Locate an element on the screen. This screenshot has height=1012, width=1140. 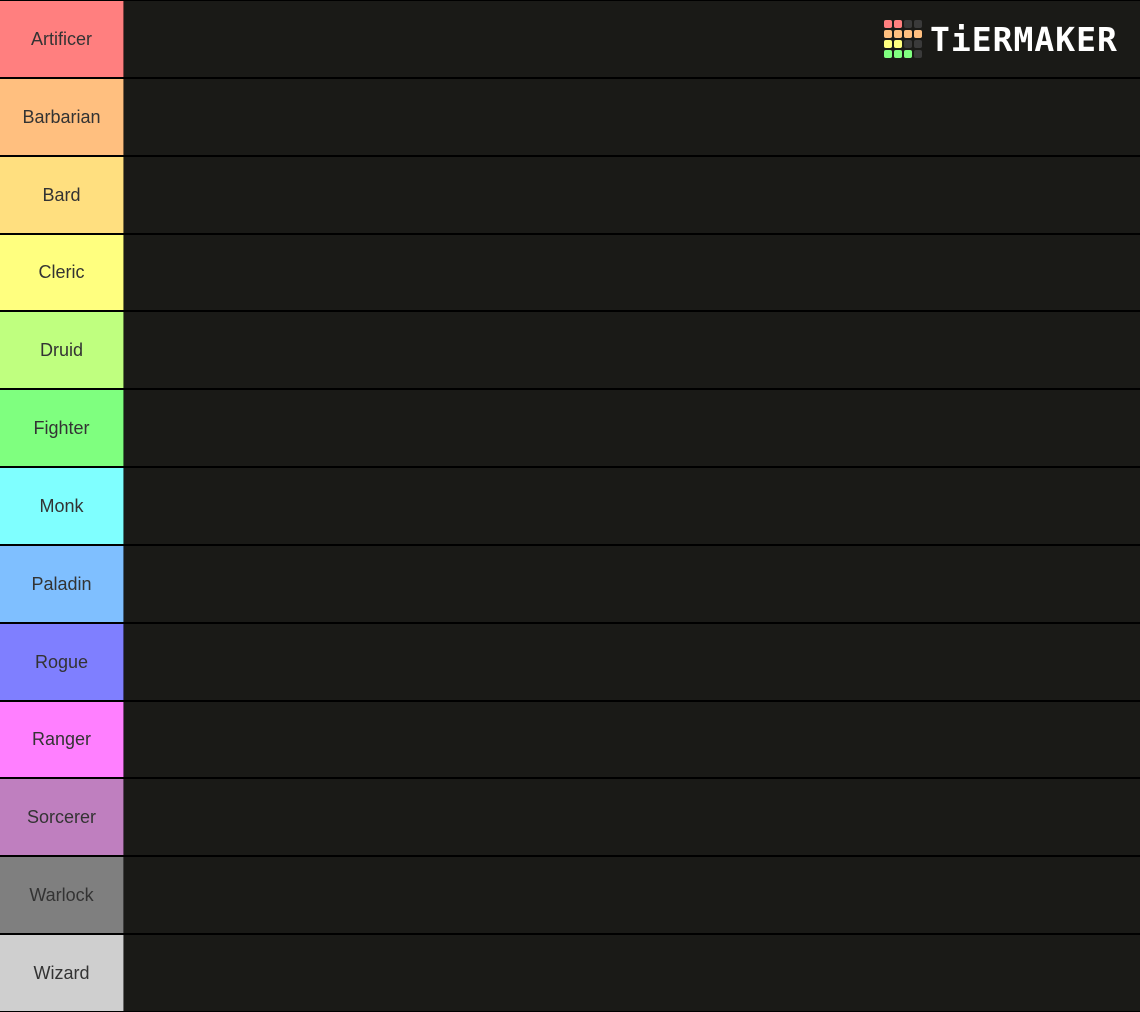
tier-row: Fighter is located at coordinates (570, 428).